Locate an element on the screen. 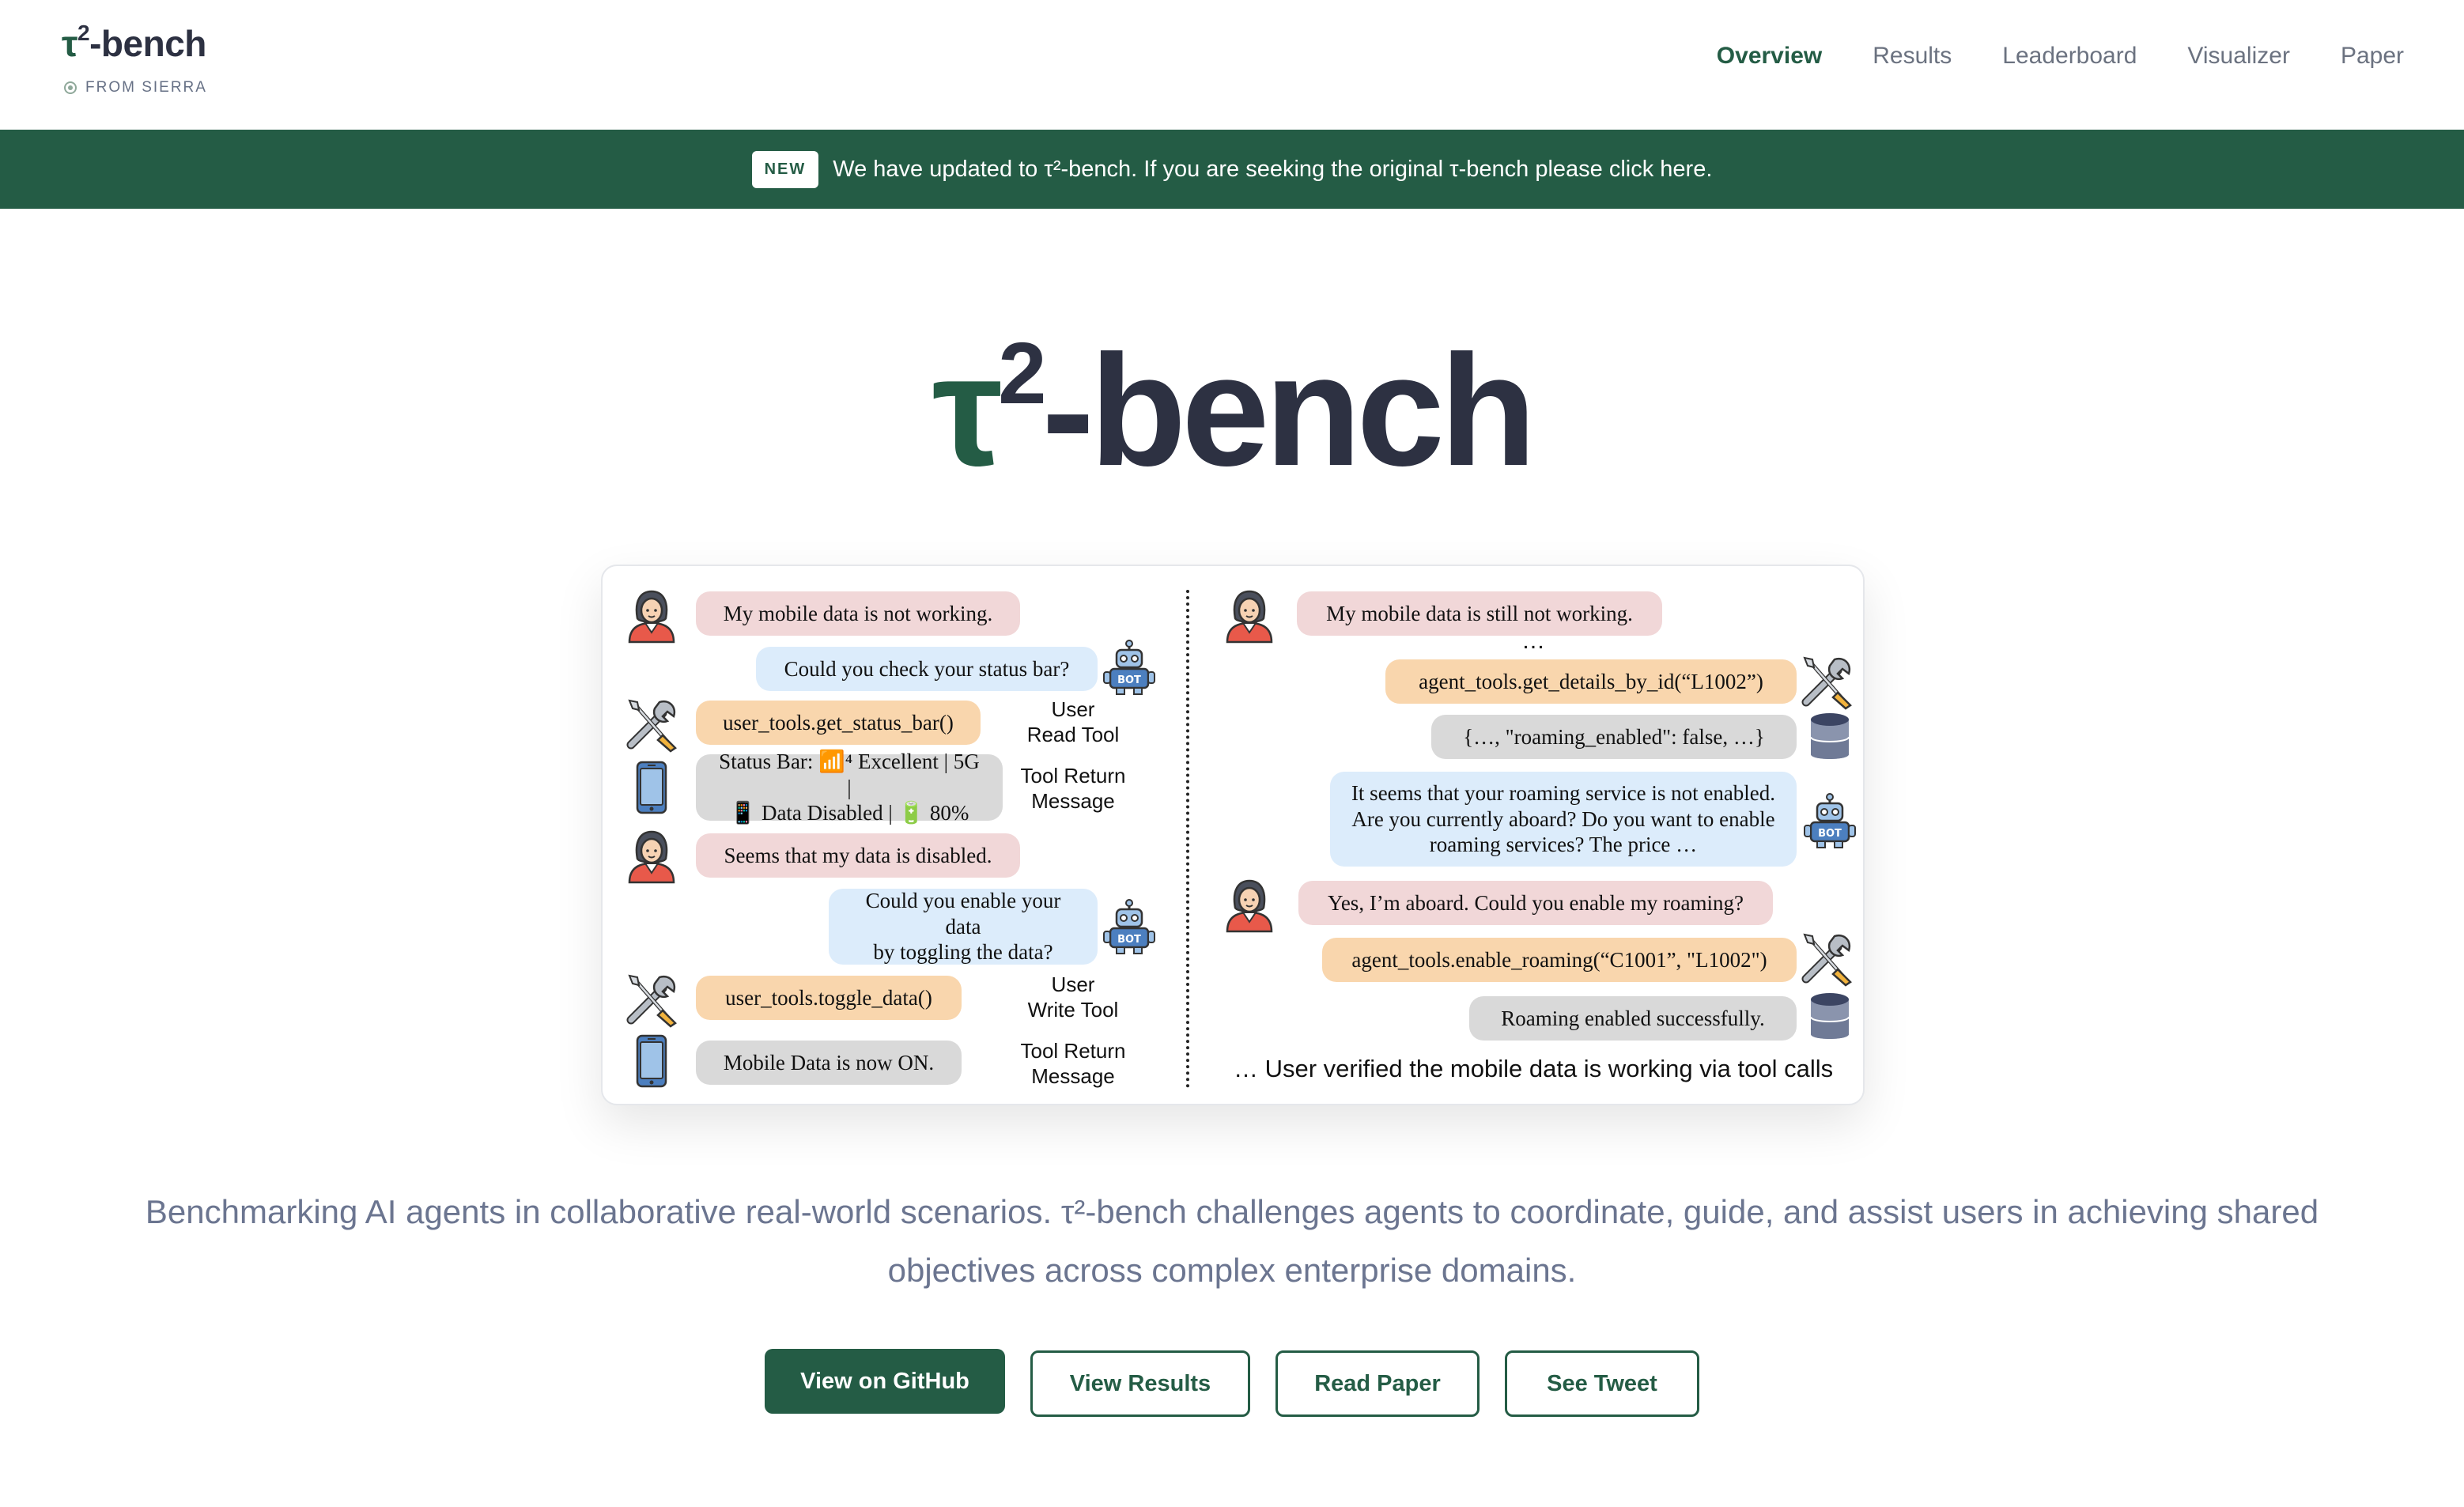 The height and width of the screenshot is (1507, 2464). logo-superscript: 2 is located at coordinates (83, 32).